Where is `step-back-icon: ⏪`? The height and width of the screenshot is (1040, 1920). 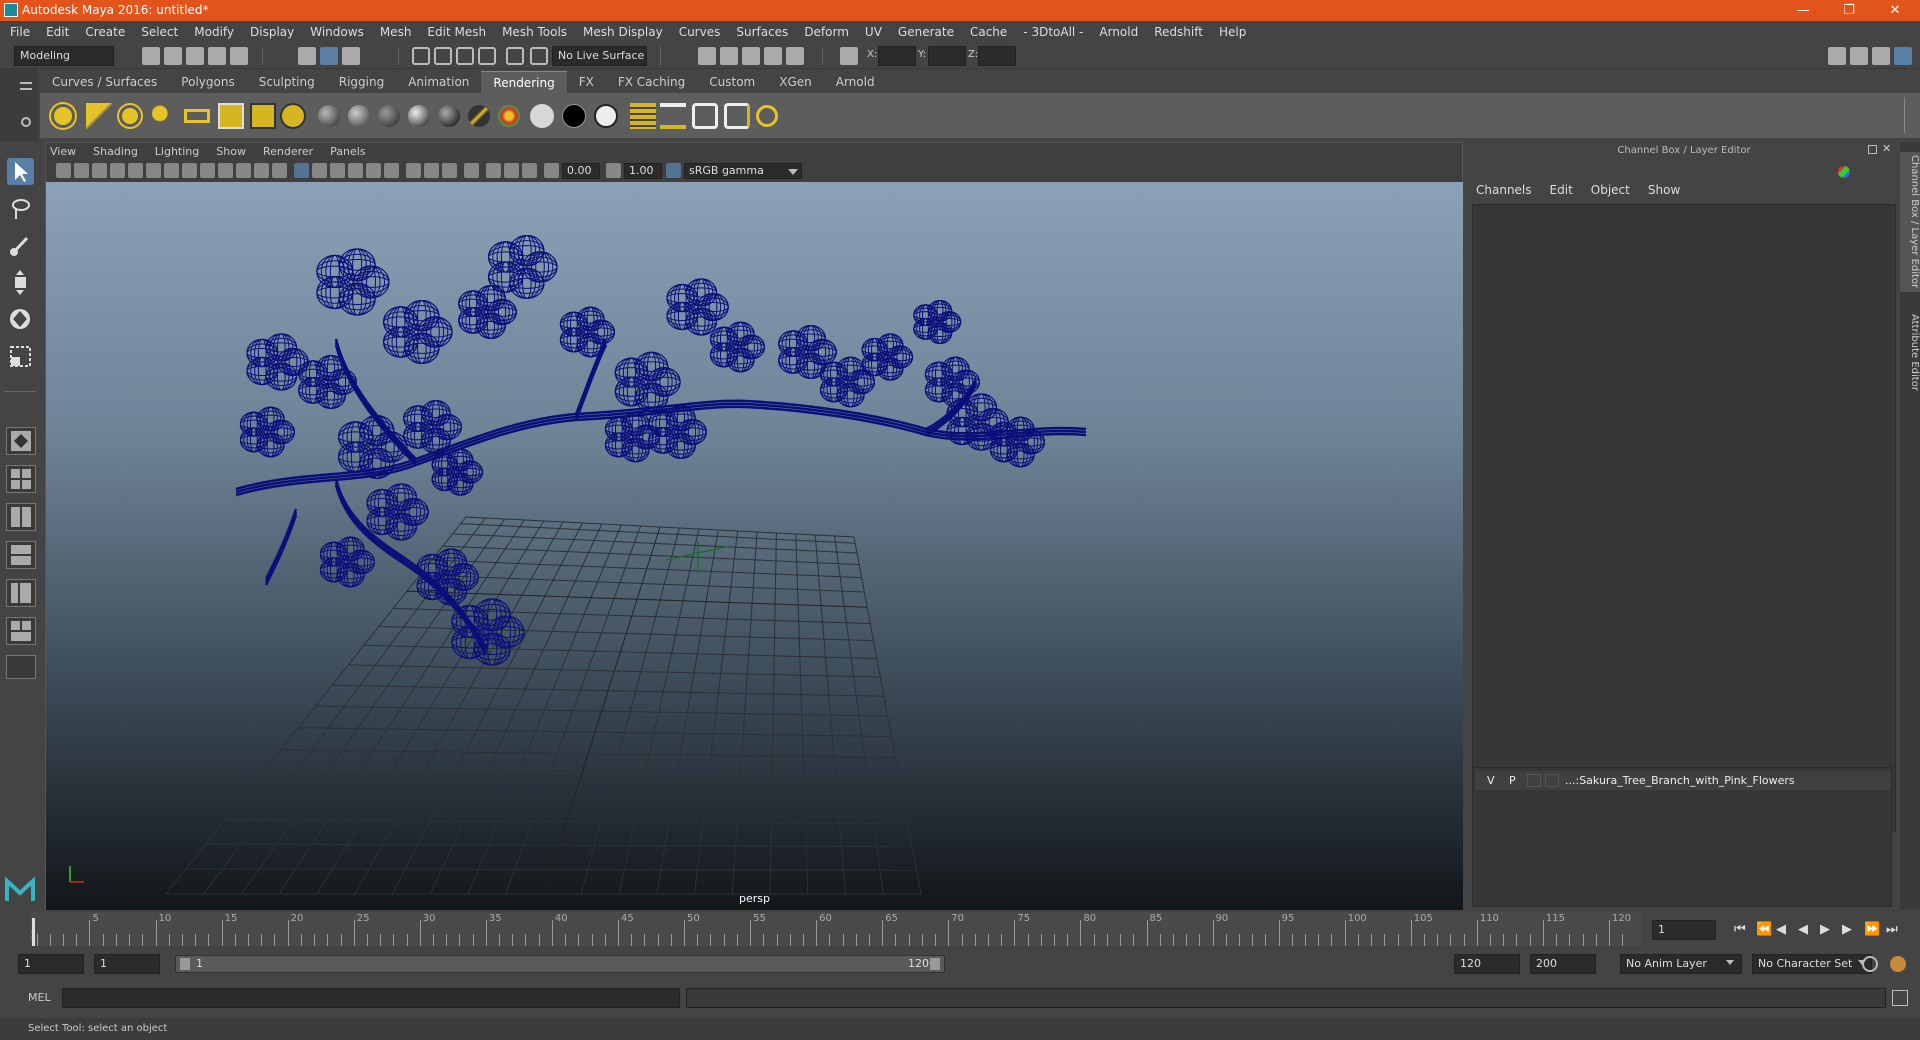
step-back-icon: ⏪ is located at coordinates (1764, 929).